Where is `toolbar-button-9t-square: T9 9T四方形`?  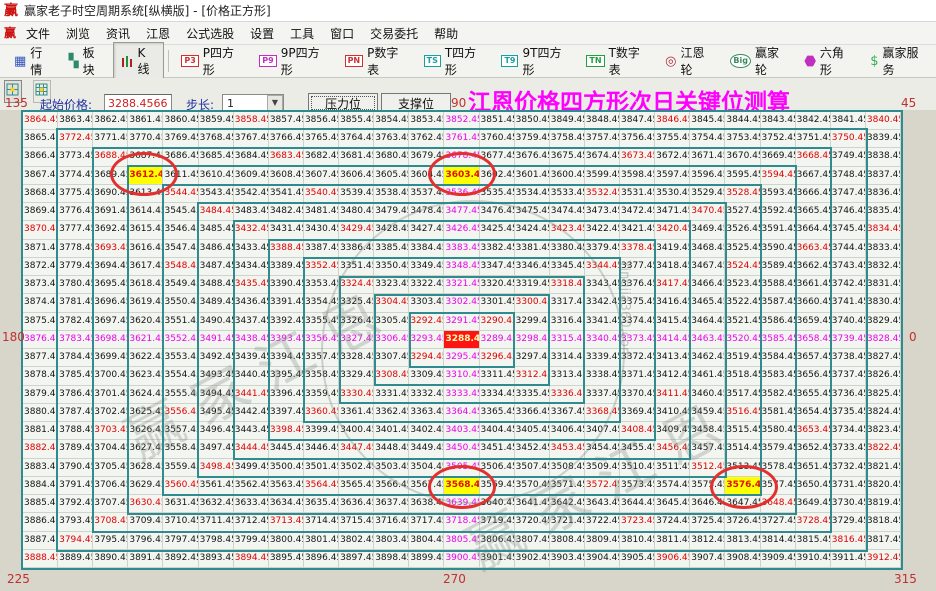 toolbar-button-9t-square: T9 9T四方形 is located at coordinates (535, 61).